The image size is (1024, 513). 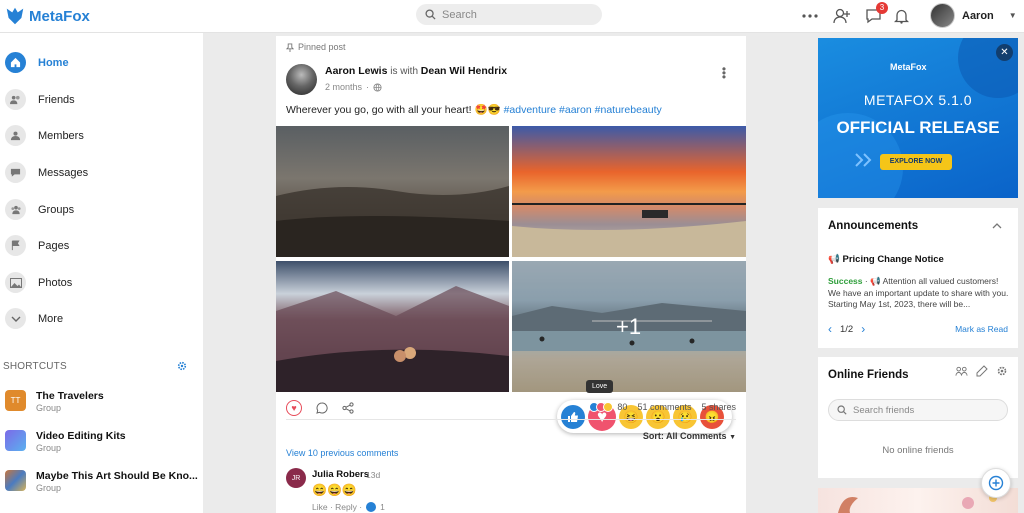 I want to click on share-icon, so click(x=348, y=408).